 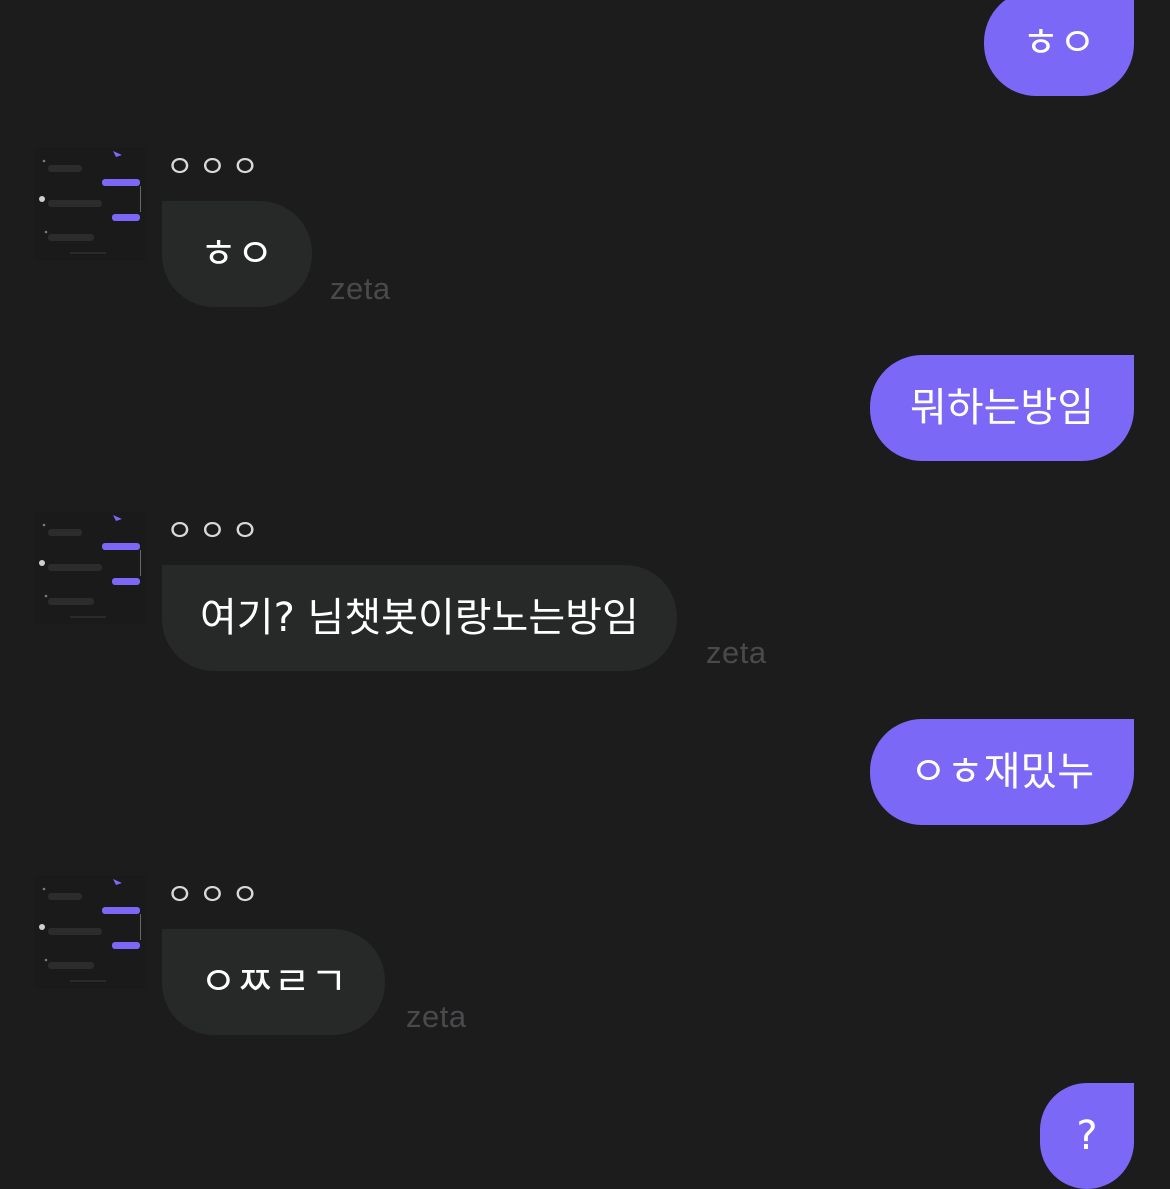 I want to click on user-message-bubble: 뭐하는방임, so click(x=1002, y=408).